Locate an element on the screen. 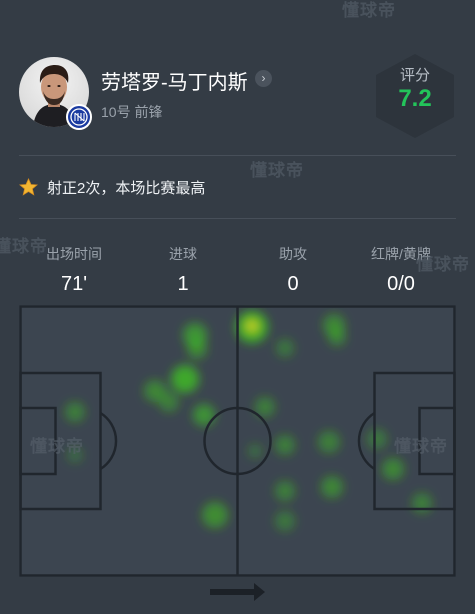 This screenshot has width=475, height=614. heat-peak is located at coordinates (252, 326).